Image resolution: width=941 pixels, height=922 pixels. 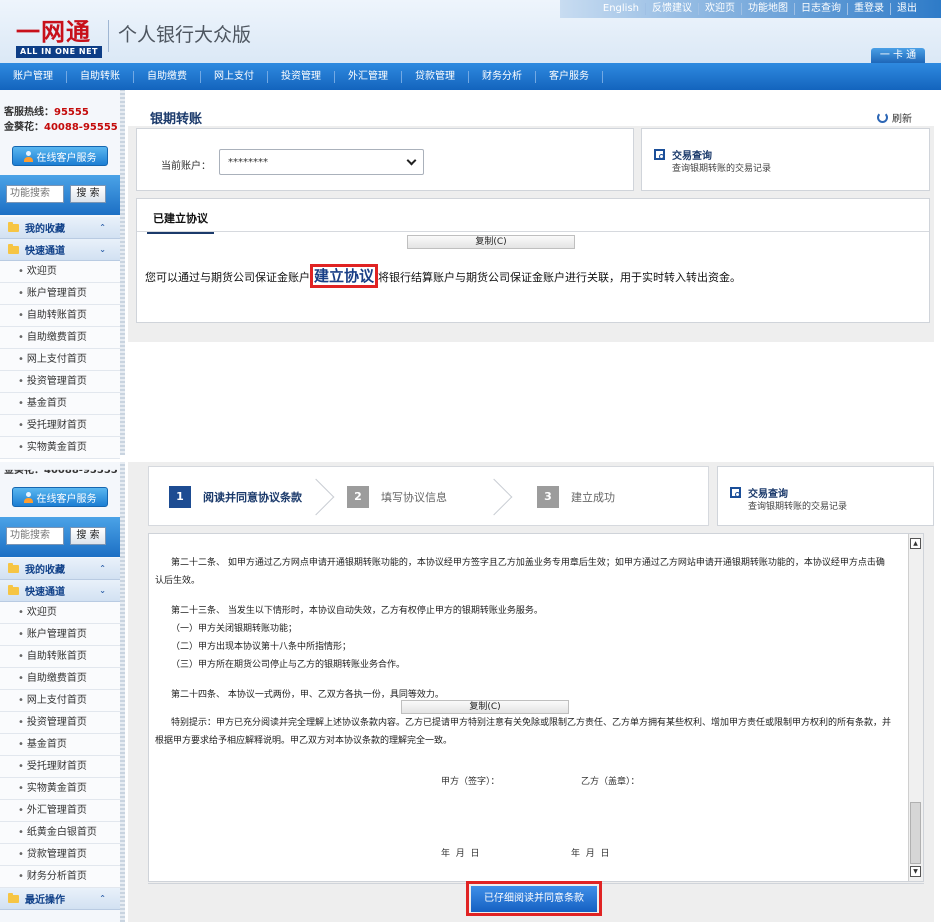 I want to click on nav-transfer: 自助转账, so click(x=100, y=76).